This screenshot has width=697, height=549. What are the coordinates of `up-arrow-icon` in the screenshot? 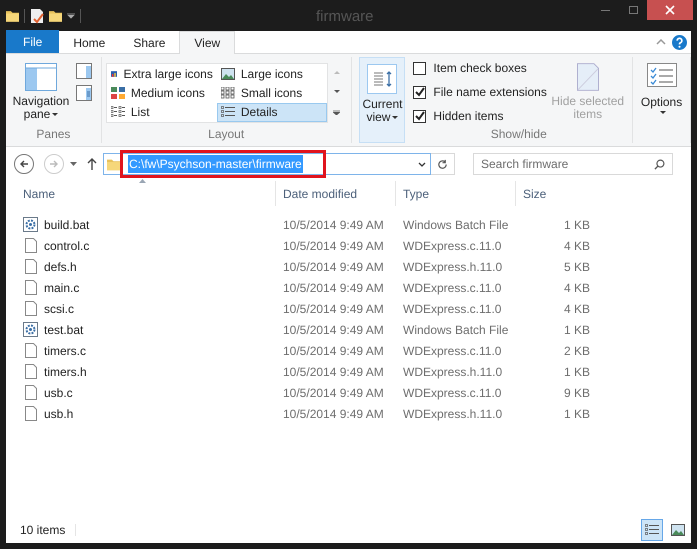 It's located at (92, 164).